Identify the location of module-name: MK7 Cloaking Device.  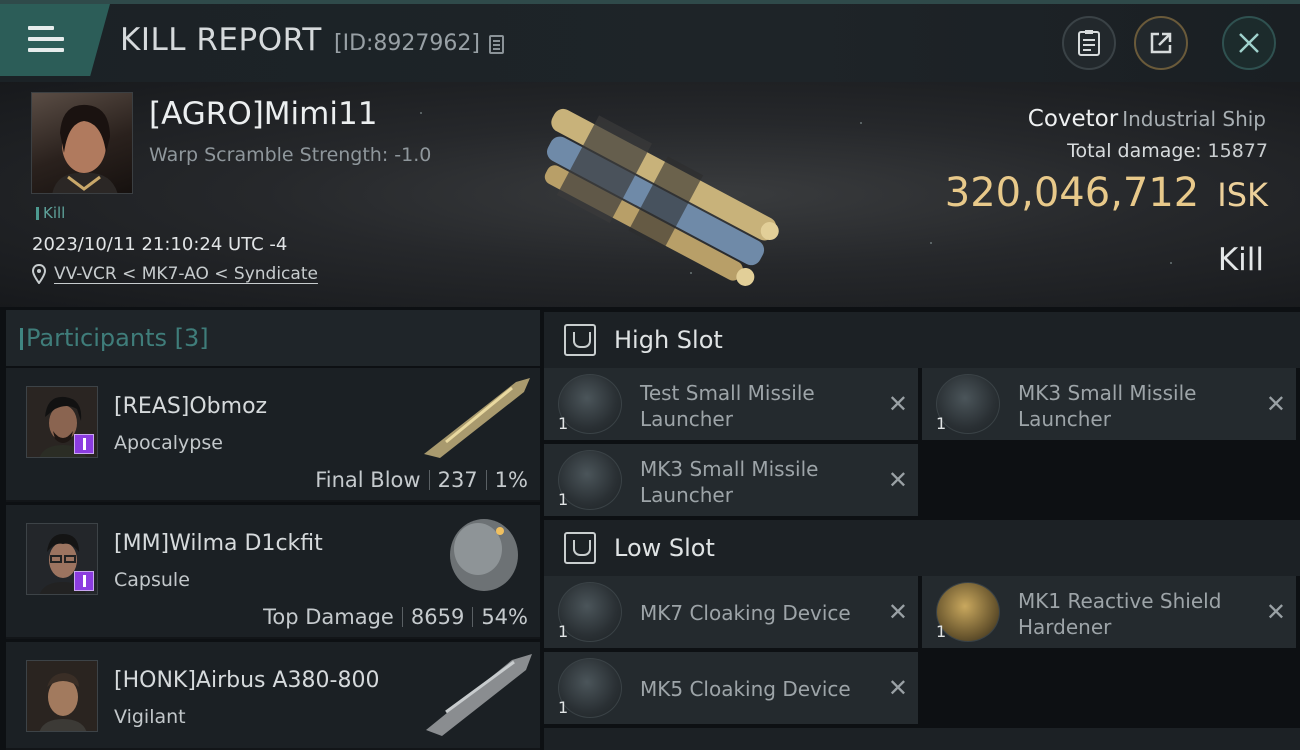
(745, 613).